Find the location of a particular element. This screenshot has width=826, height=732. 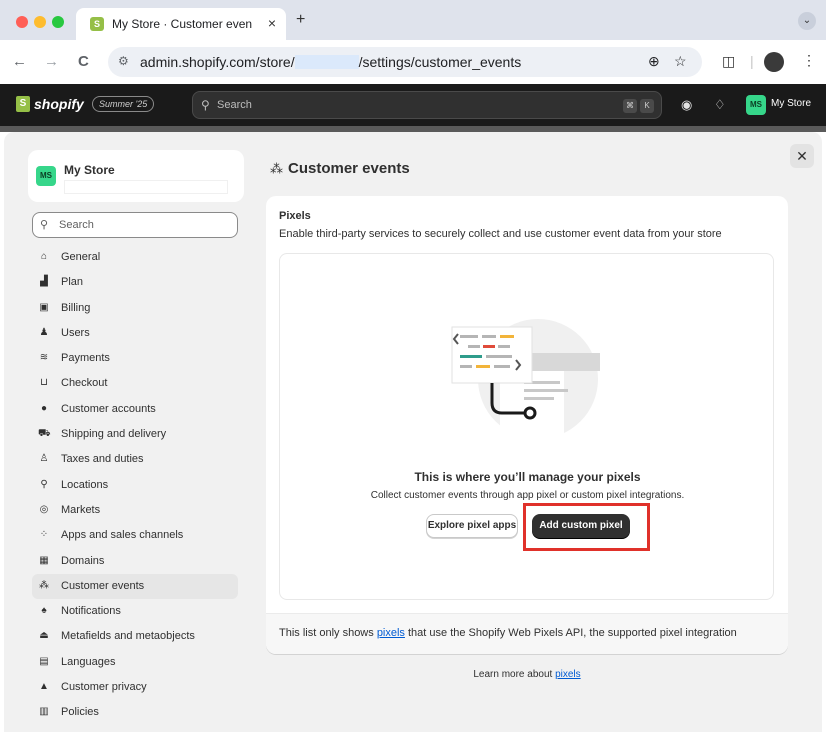

sidebar-item-users: ♟ Users is located at coordinates (135, 333).